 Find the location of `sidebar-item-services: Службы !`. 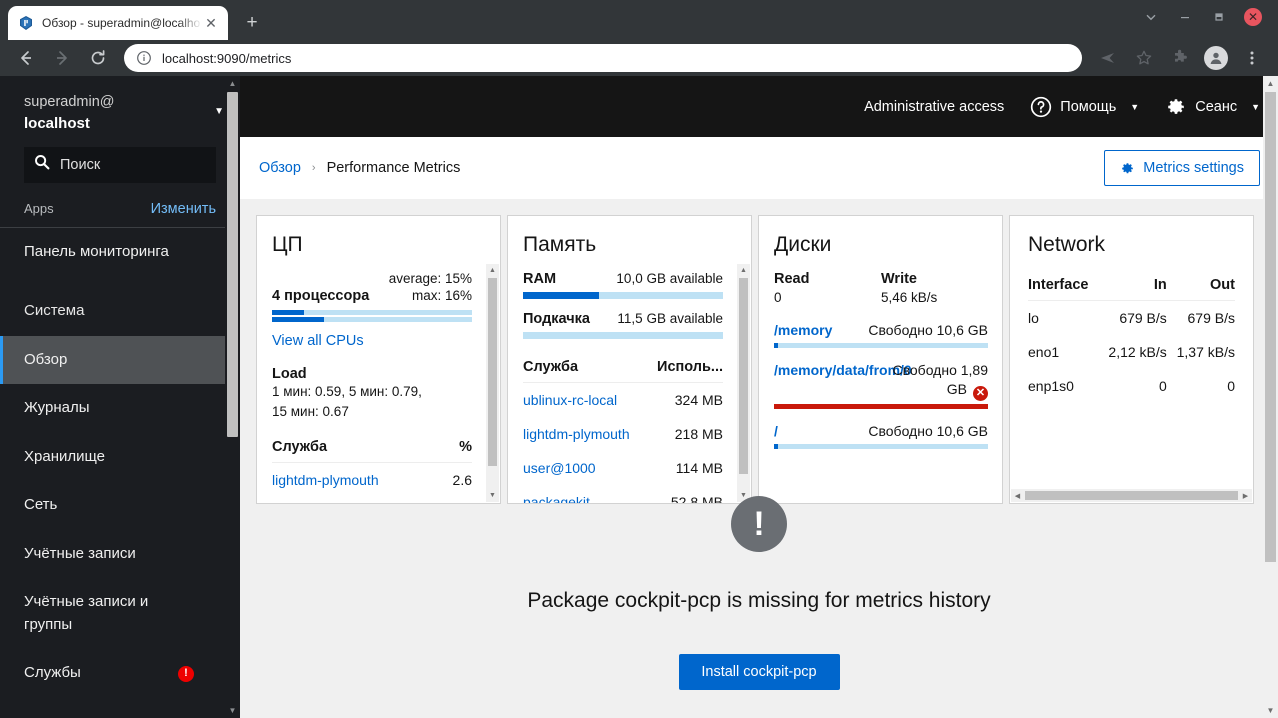

sidebar-item-services: Службы ! is located at coordinates (120, 673).